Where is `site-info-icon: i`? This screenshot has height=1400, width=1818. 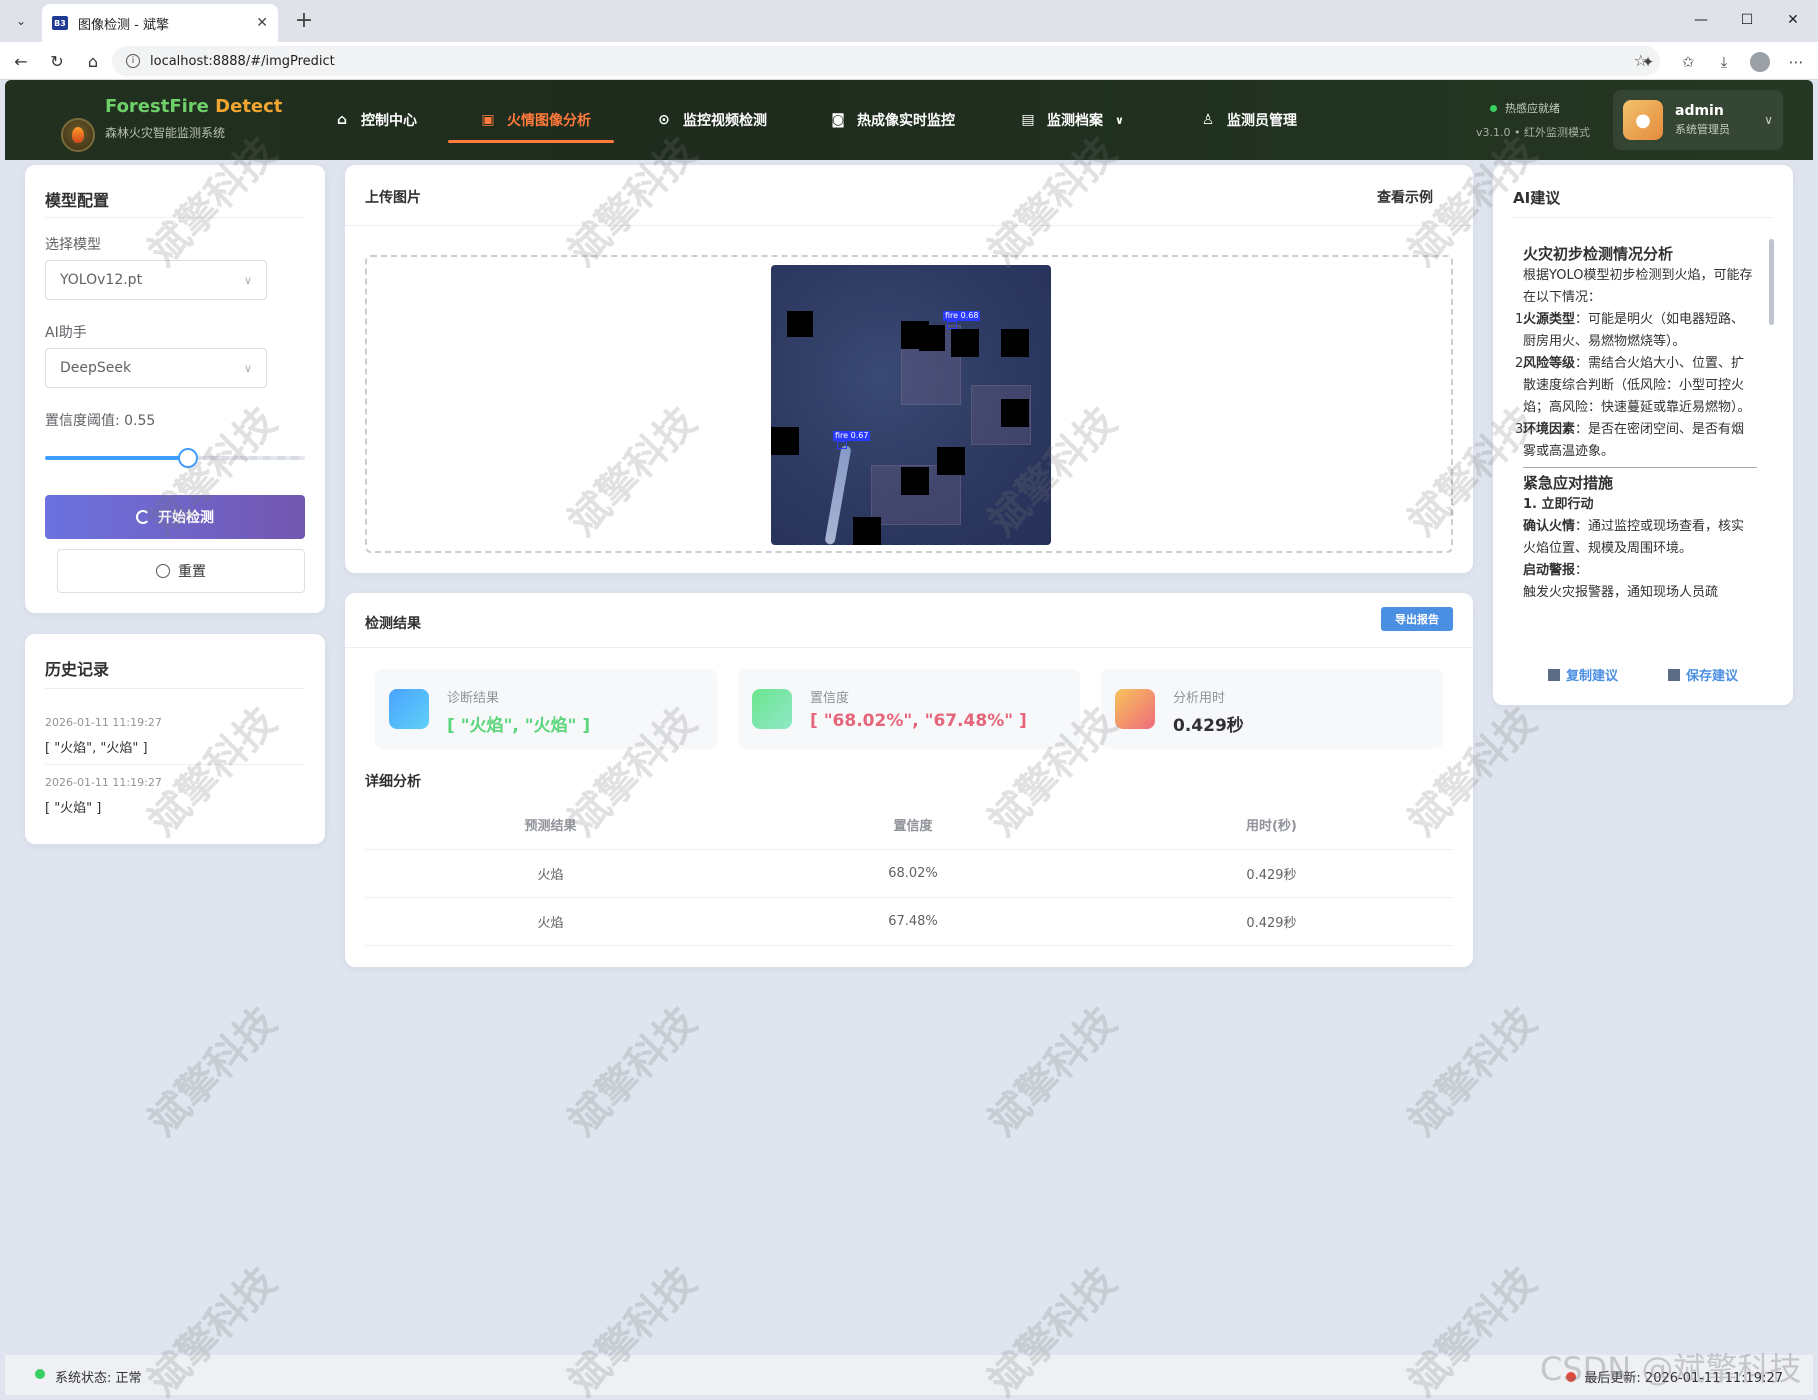 site-info-icon: i is located at coordinates (133, 61).